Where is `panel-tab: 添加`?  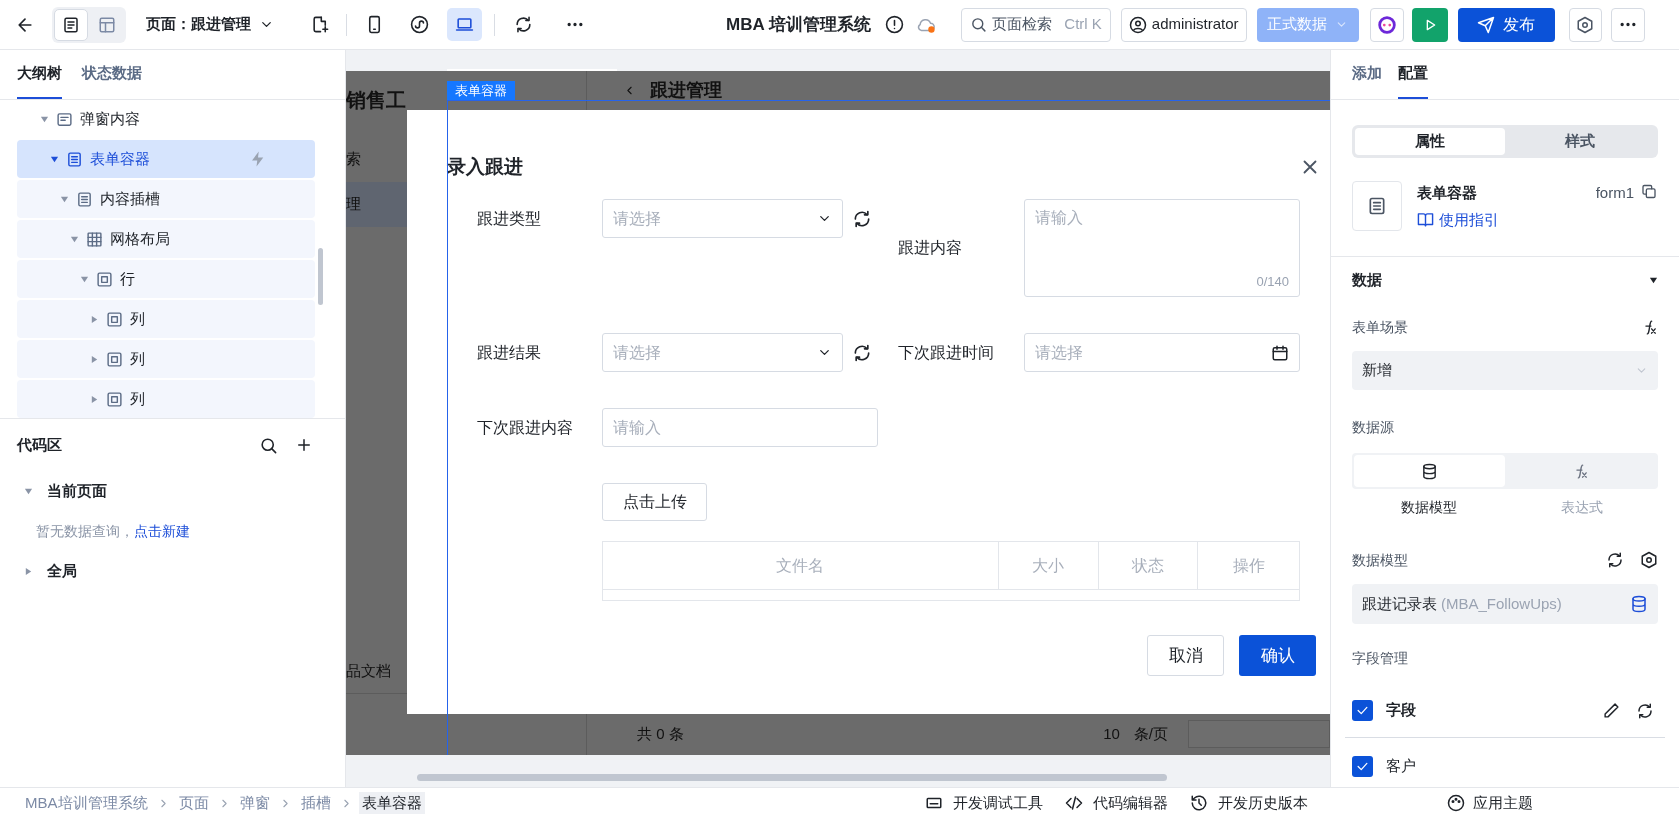
panel-tab: 添加 is located at coordinates (1367, 74).